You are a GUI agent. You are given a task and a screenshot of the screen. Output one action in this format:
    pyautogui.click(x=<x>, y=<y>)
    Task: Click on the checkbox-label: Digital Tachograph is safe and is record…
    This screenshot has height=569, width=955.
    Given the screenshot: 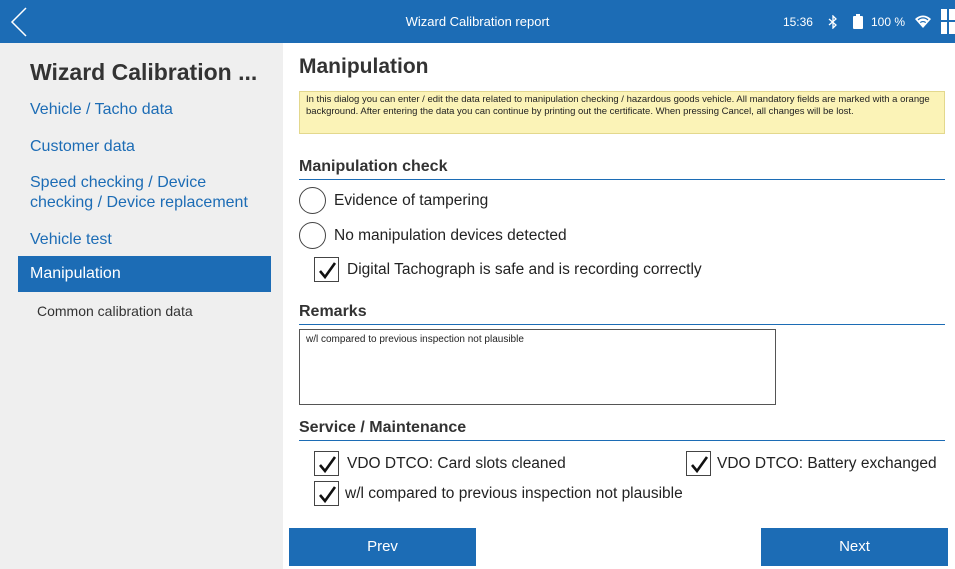 What is the action you would take?
    pyautogui.click(x=524, y=269)
    